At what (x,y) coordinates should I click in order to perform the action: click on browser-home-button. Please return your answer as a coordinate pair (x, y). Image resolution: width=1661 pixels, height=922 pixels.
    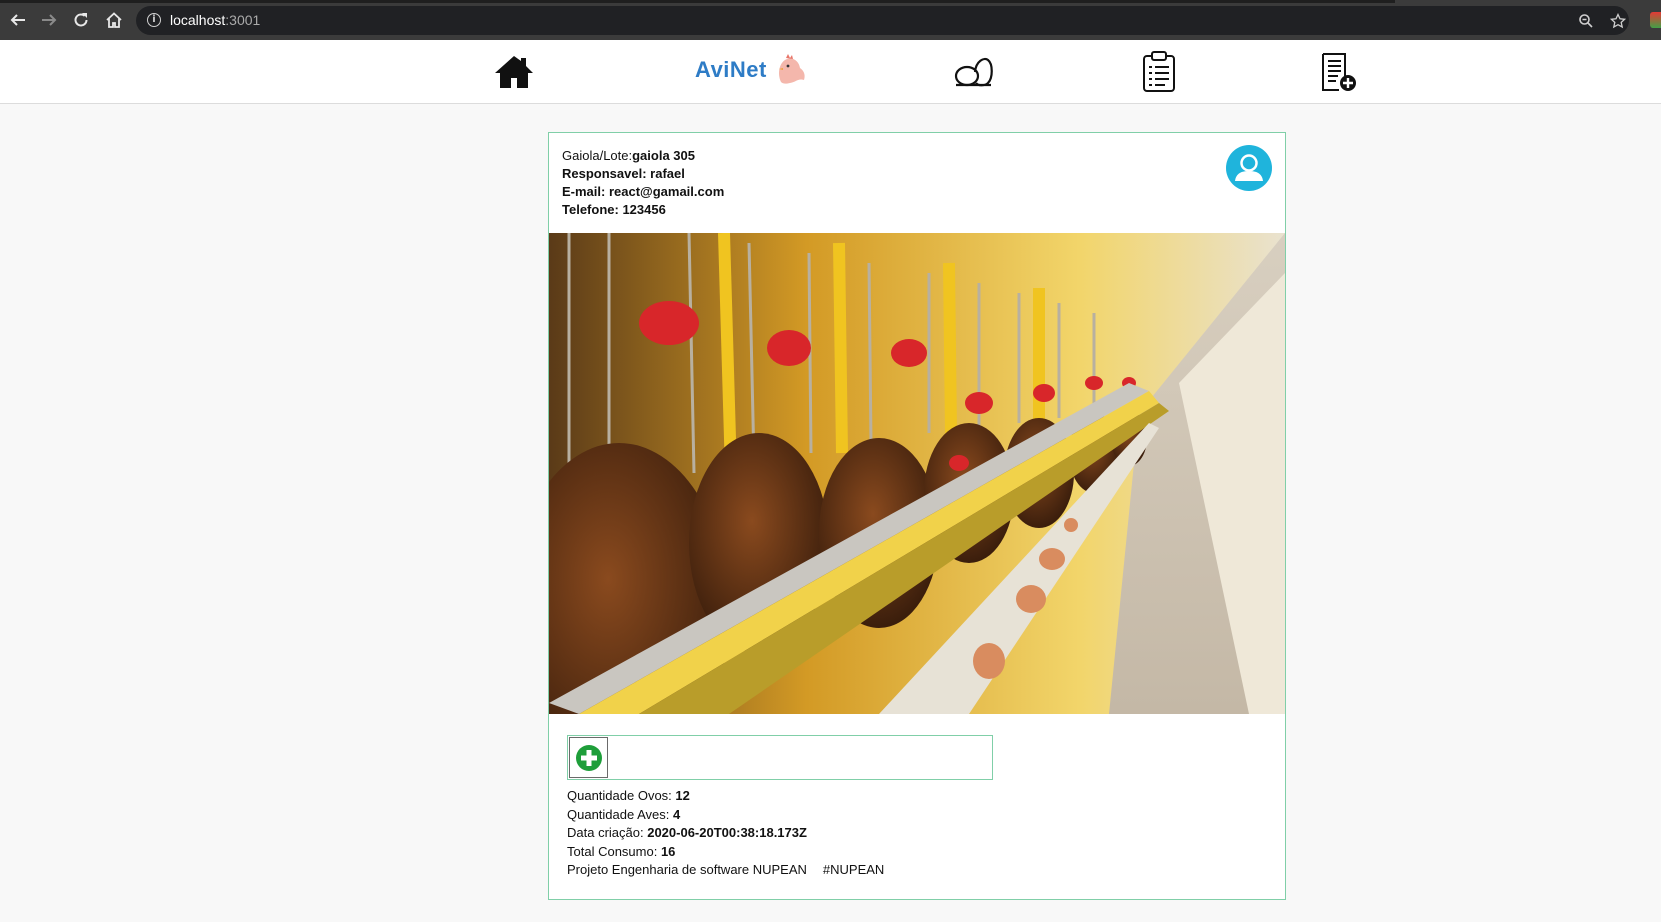
    Looking at the image, I should click on (114, 20).